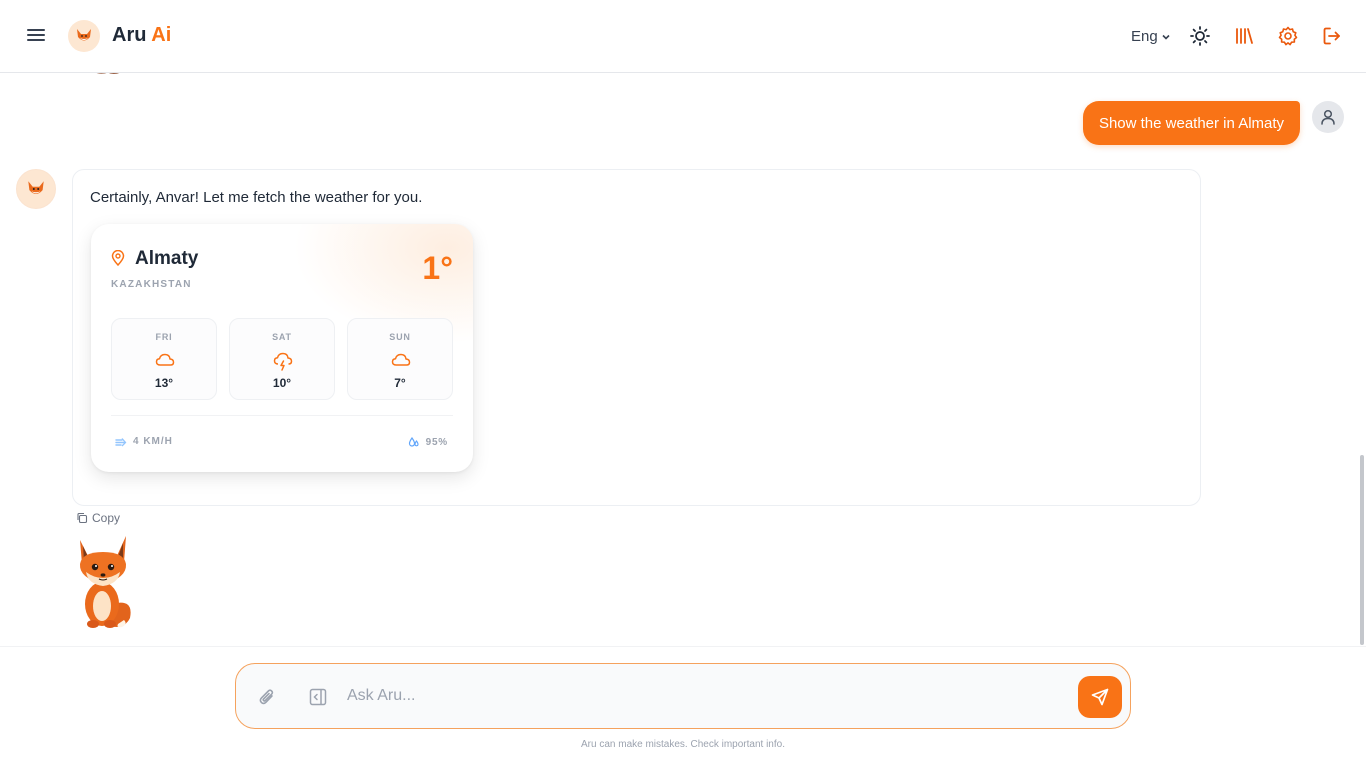 This screenshot has width=1366, height=768. I want to click on send-button, so click(1100, 697).